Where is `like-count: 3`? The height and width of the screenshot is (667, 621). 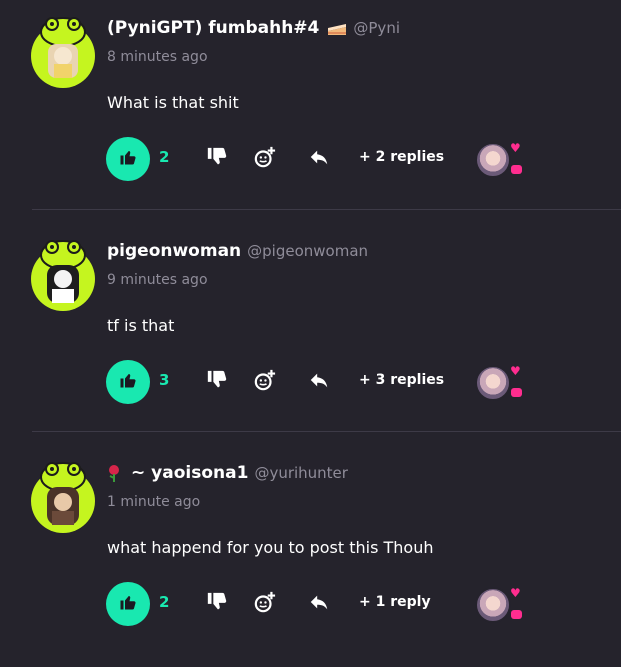
like-count: 3 is located at coordinates (164, 380).